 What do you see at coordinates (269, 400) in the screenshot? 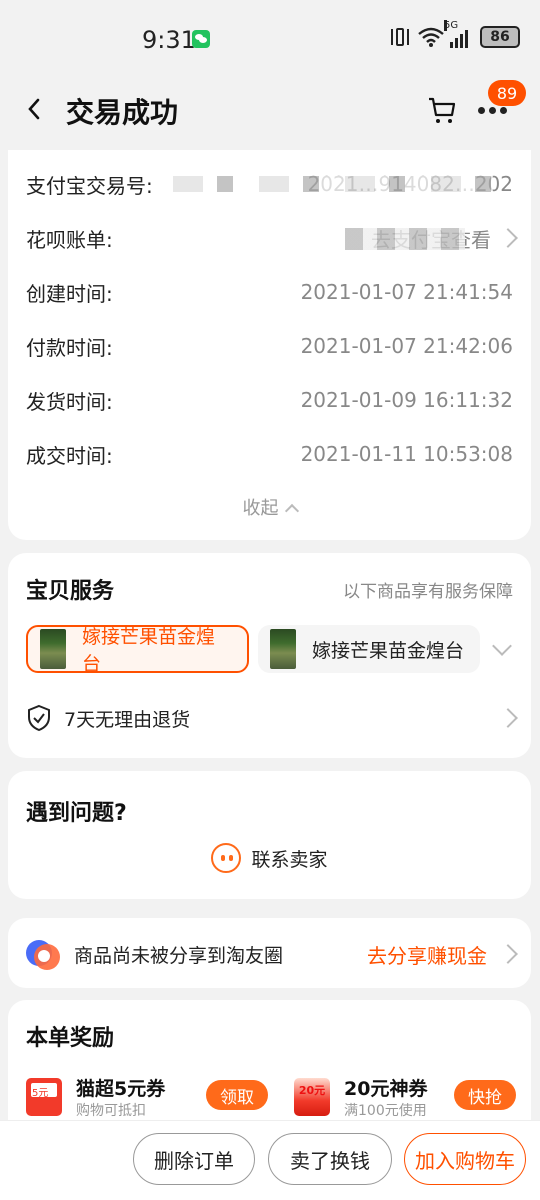
I see `shipped-time-row: 发货时间: 2021-01-09 16:11:32` at bounding box center [269, 400].